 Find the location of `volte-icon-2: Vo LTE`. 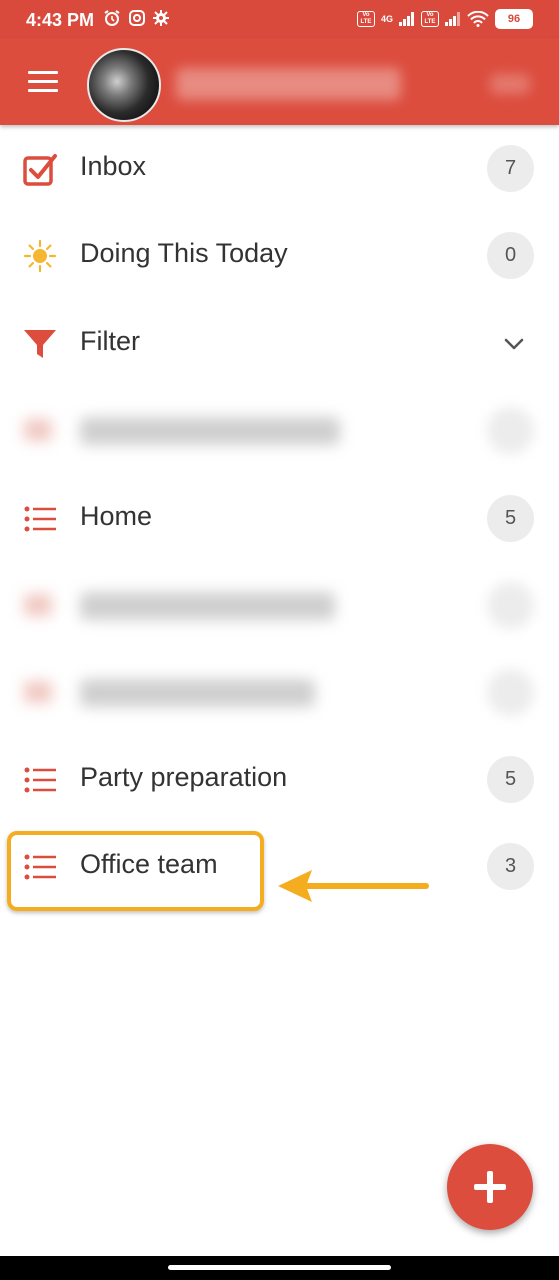

volte-icon-2: Vo LTE is located at coordinates (430, 19).